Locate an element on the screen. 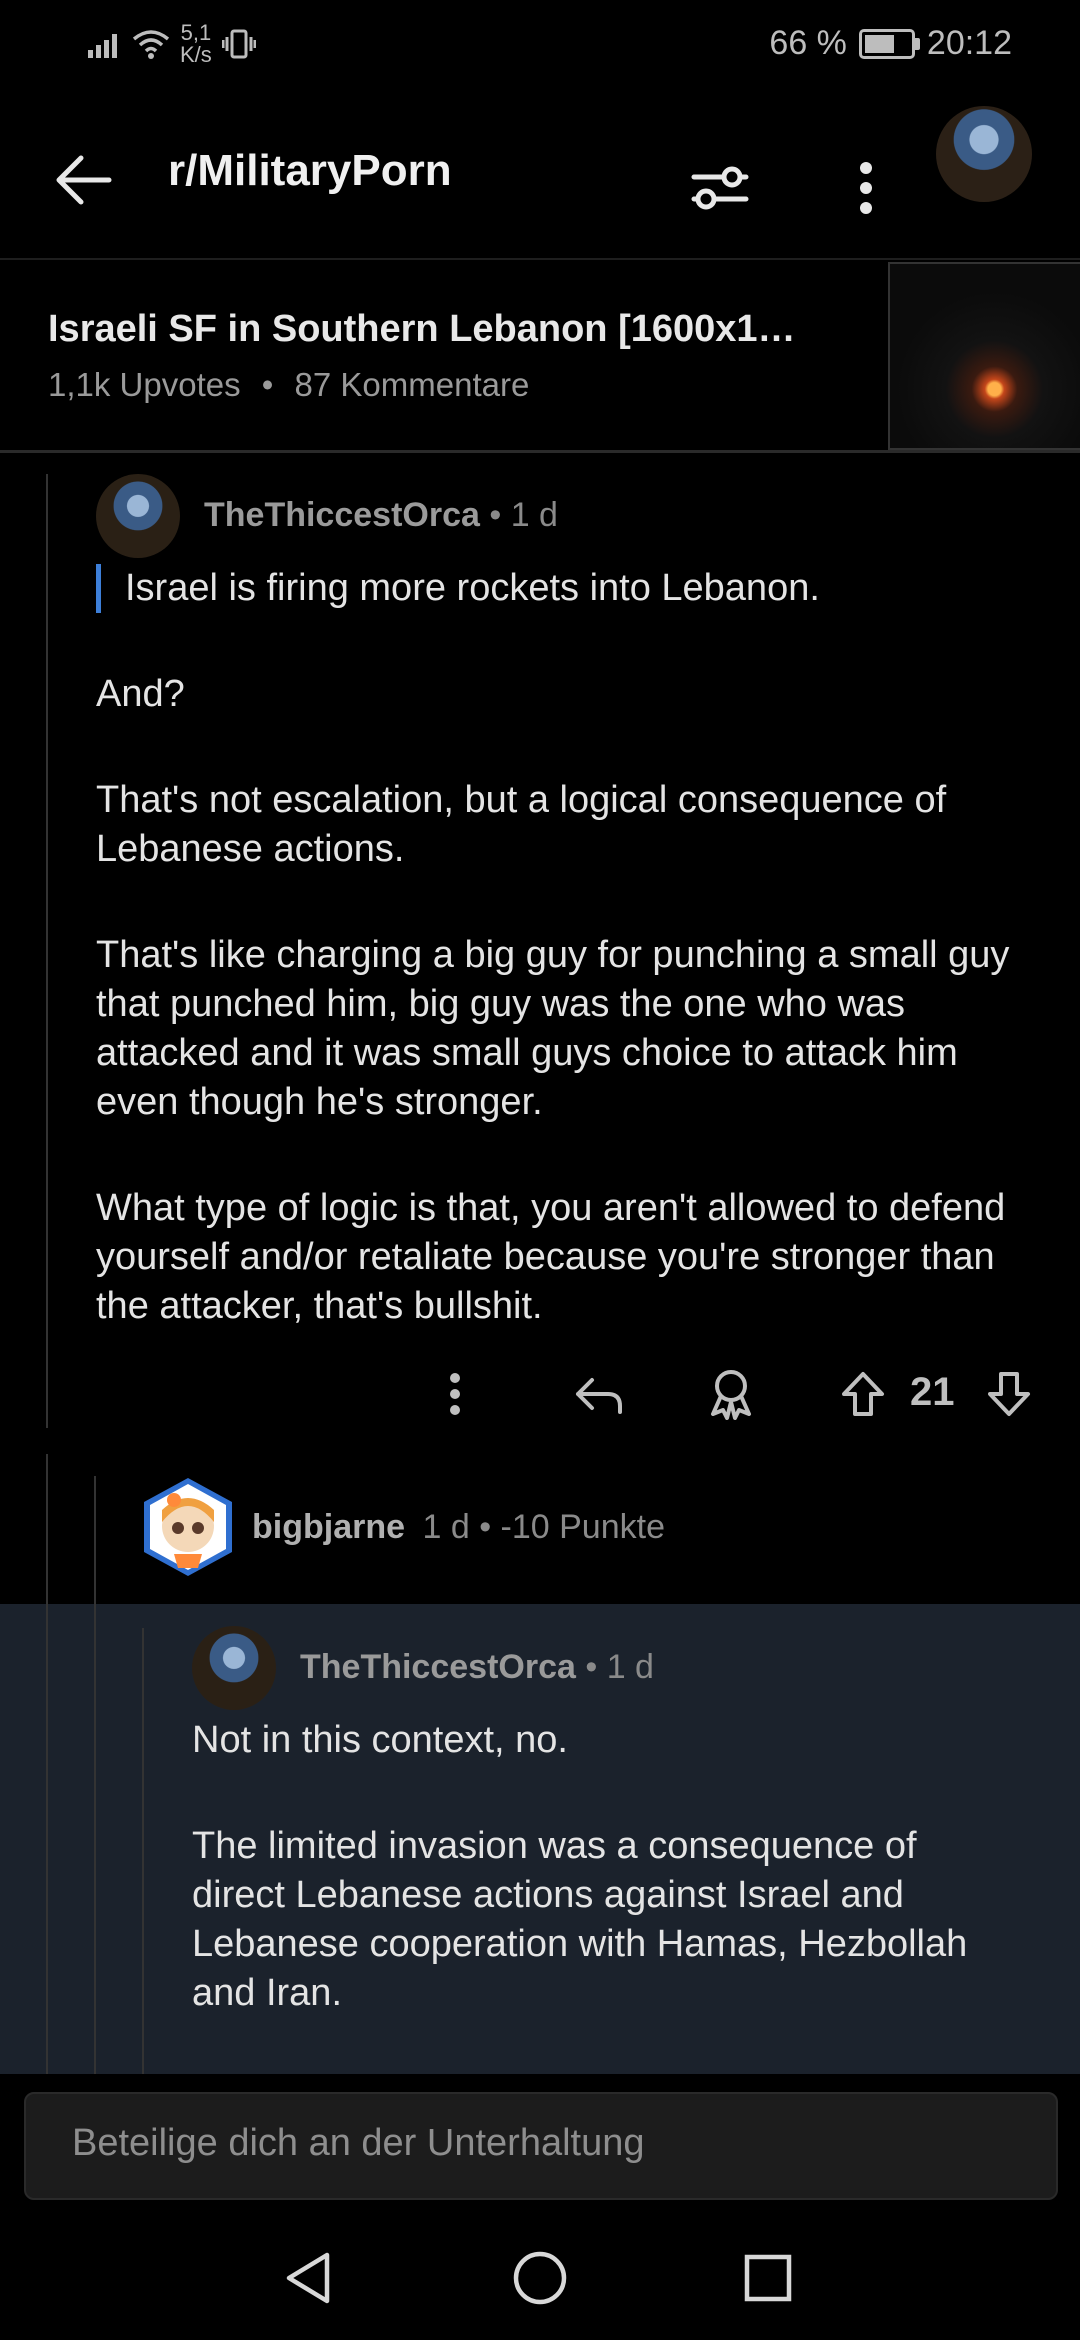 The height and width of the screenshot is (2340, 1080). battery-icon is located at coordinates (889, 43).